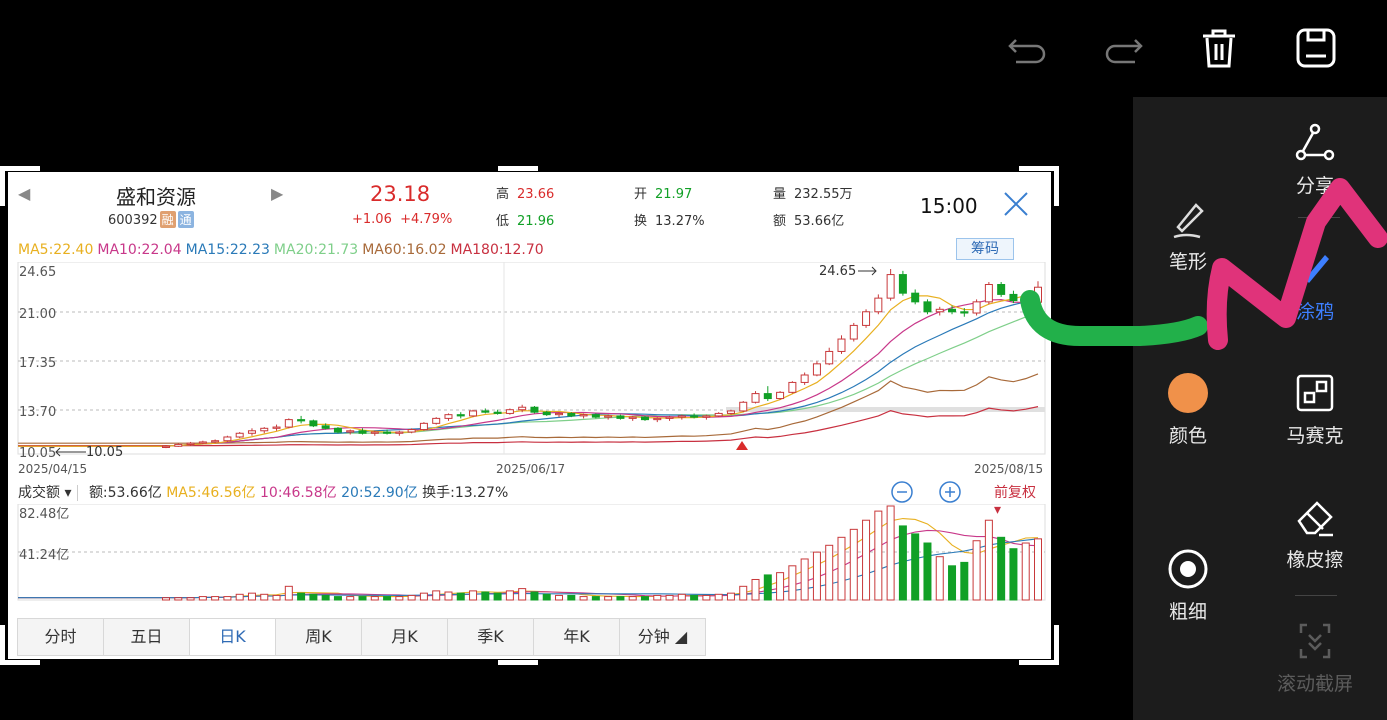 This screenshot has width=1387, height=720. Describe the element at coordinates (518, 168) in the screenshot. I see `crop-handle-top` at that location.